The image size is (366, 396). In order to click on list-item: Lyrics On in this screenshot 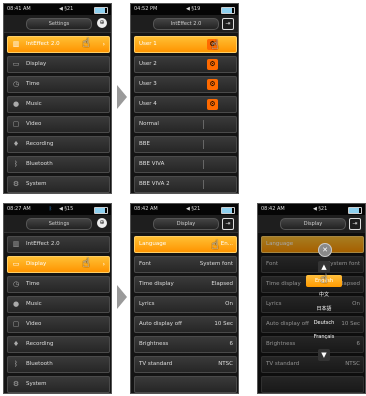, I will do `click(185, 304)`.